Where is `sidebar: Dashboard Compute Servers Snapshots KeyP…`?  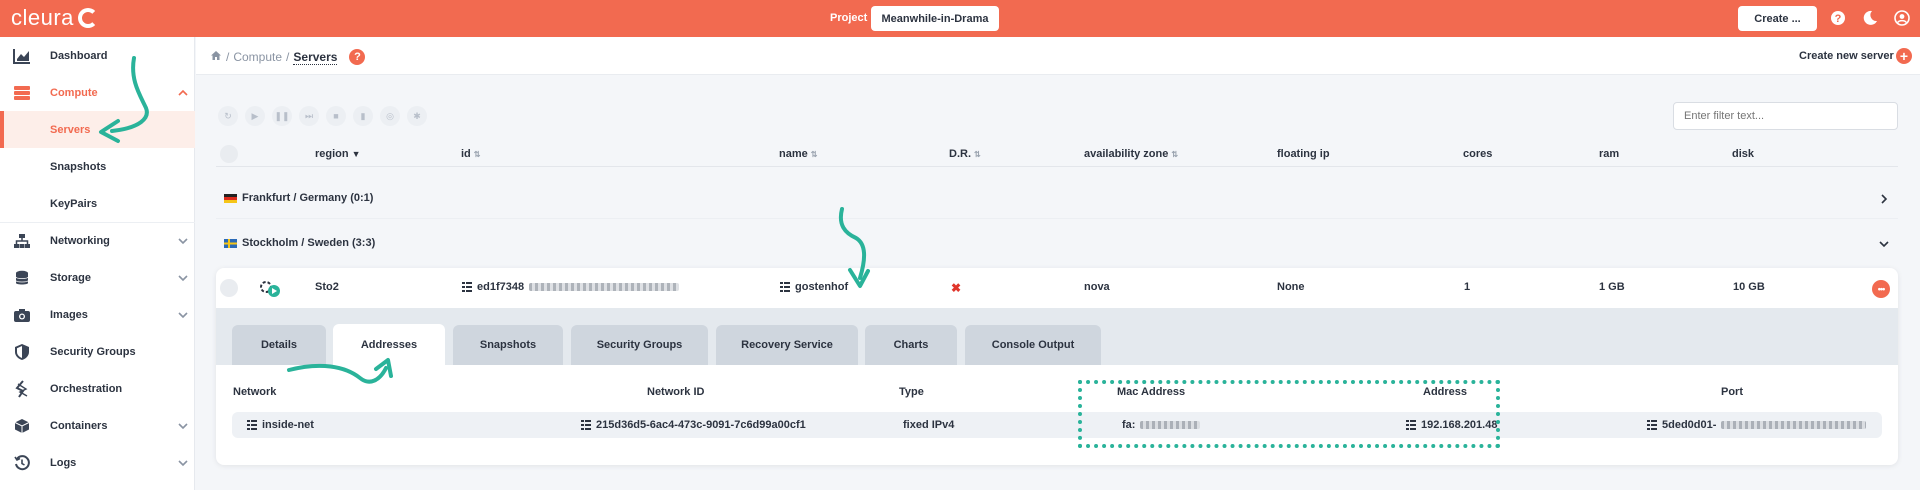 sidebar: Dashboard Compute Servers Snapshots KeyP… is located at coordinates (97, 263).